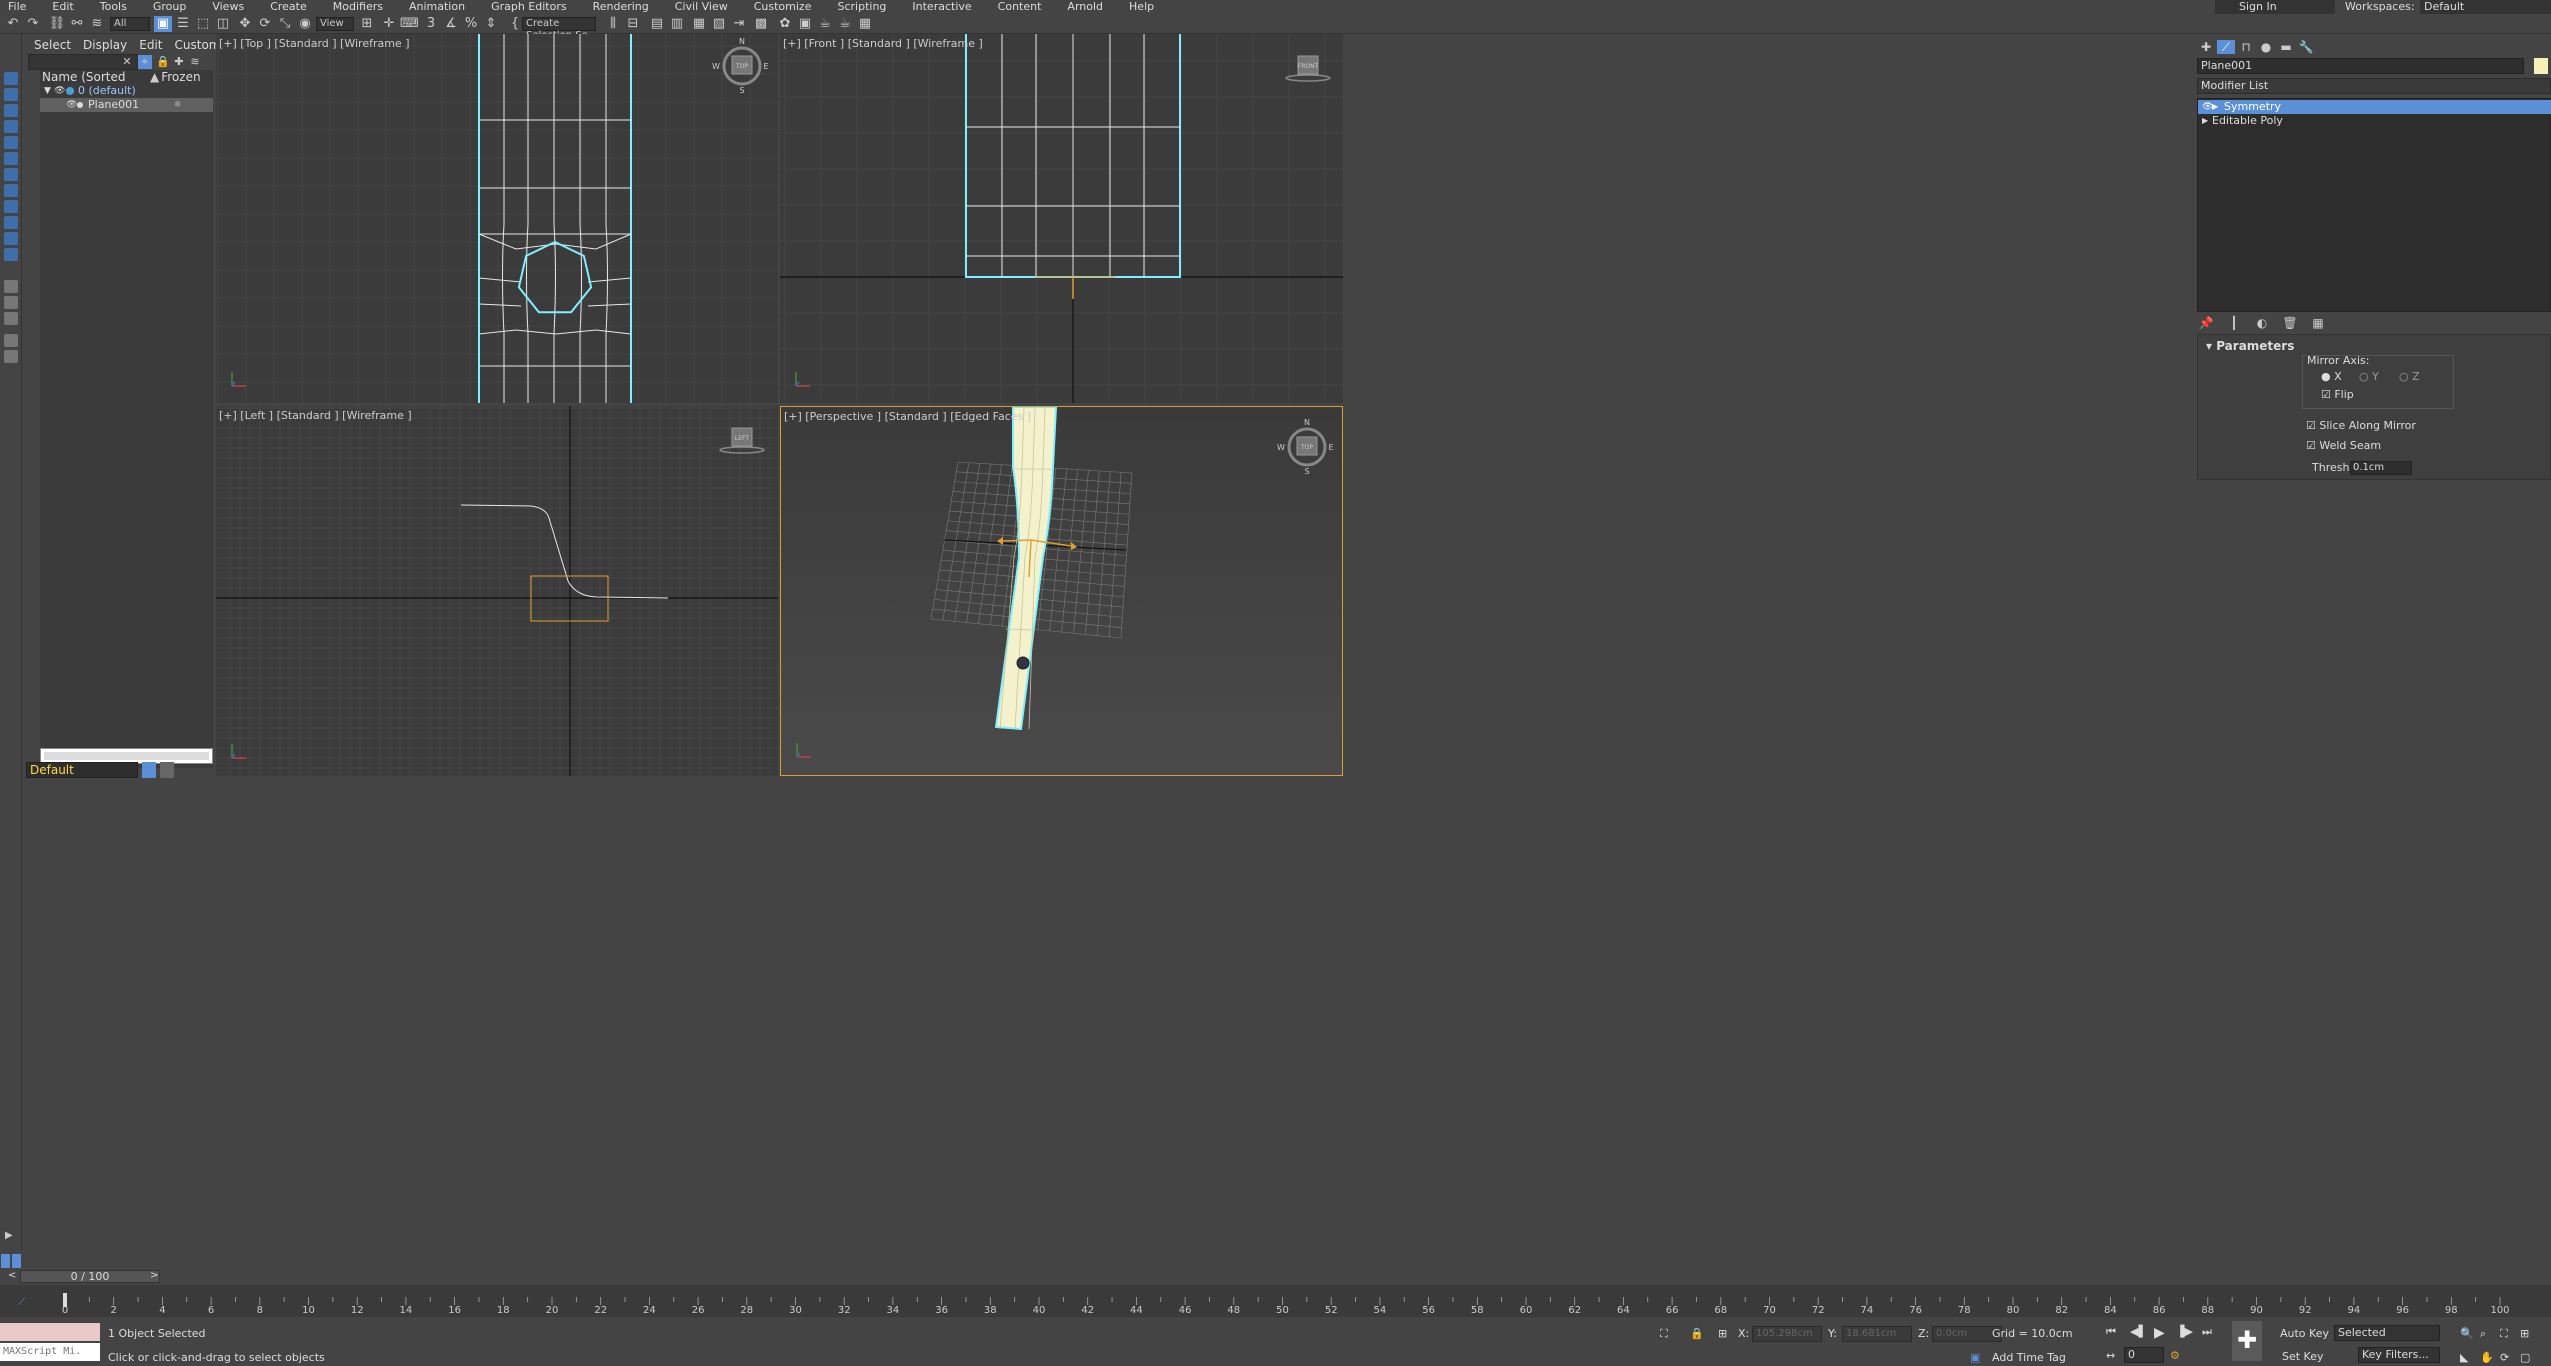 This screenshot has width=2551, height=1366. Describe the element at coordinates (50, 1352) in the screenshot. I see `maxscript-mini-listener: MAXScript Mi.` at that location.